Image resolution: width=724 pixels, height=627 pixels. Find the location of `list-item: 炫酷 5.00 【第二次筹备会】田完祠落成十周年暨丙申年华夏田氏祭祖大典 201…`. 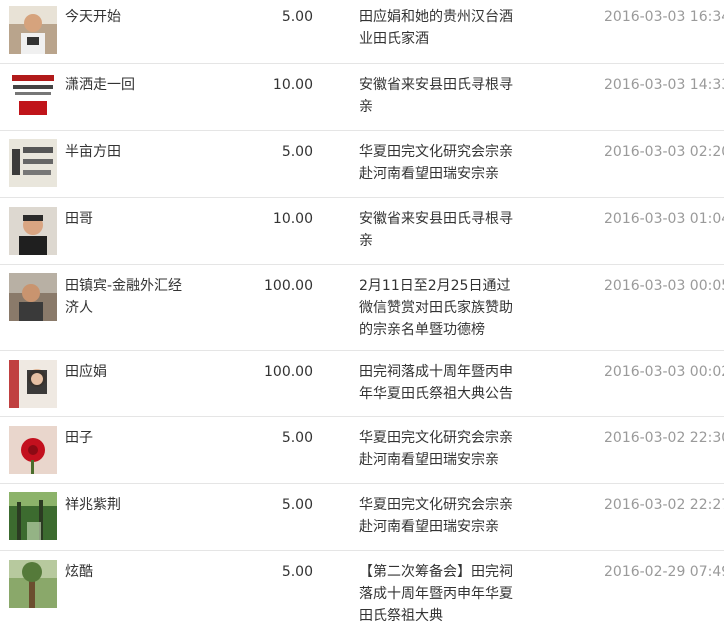

list-item: 炫酷 5.00 【第二次筹备会】田完祠落成十周年暨丙申年华夏田氏祭祖大典 201… is located at coordinates (362, 589).